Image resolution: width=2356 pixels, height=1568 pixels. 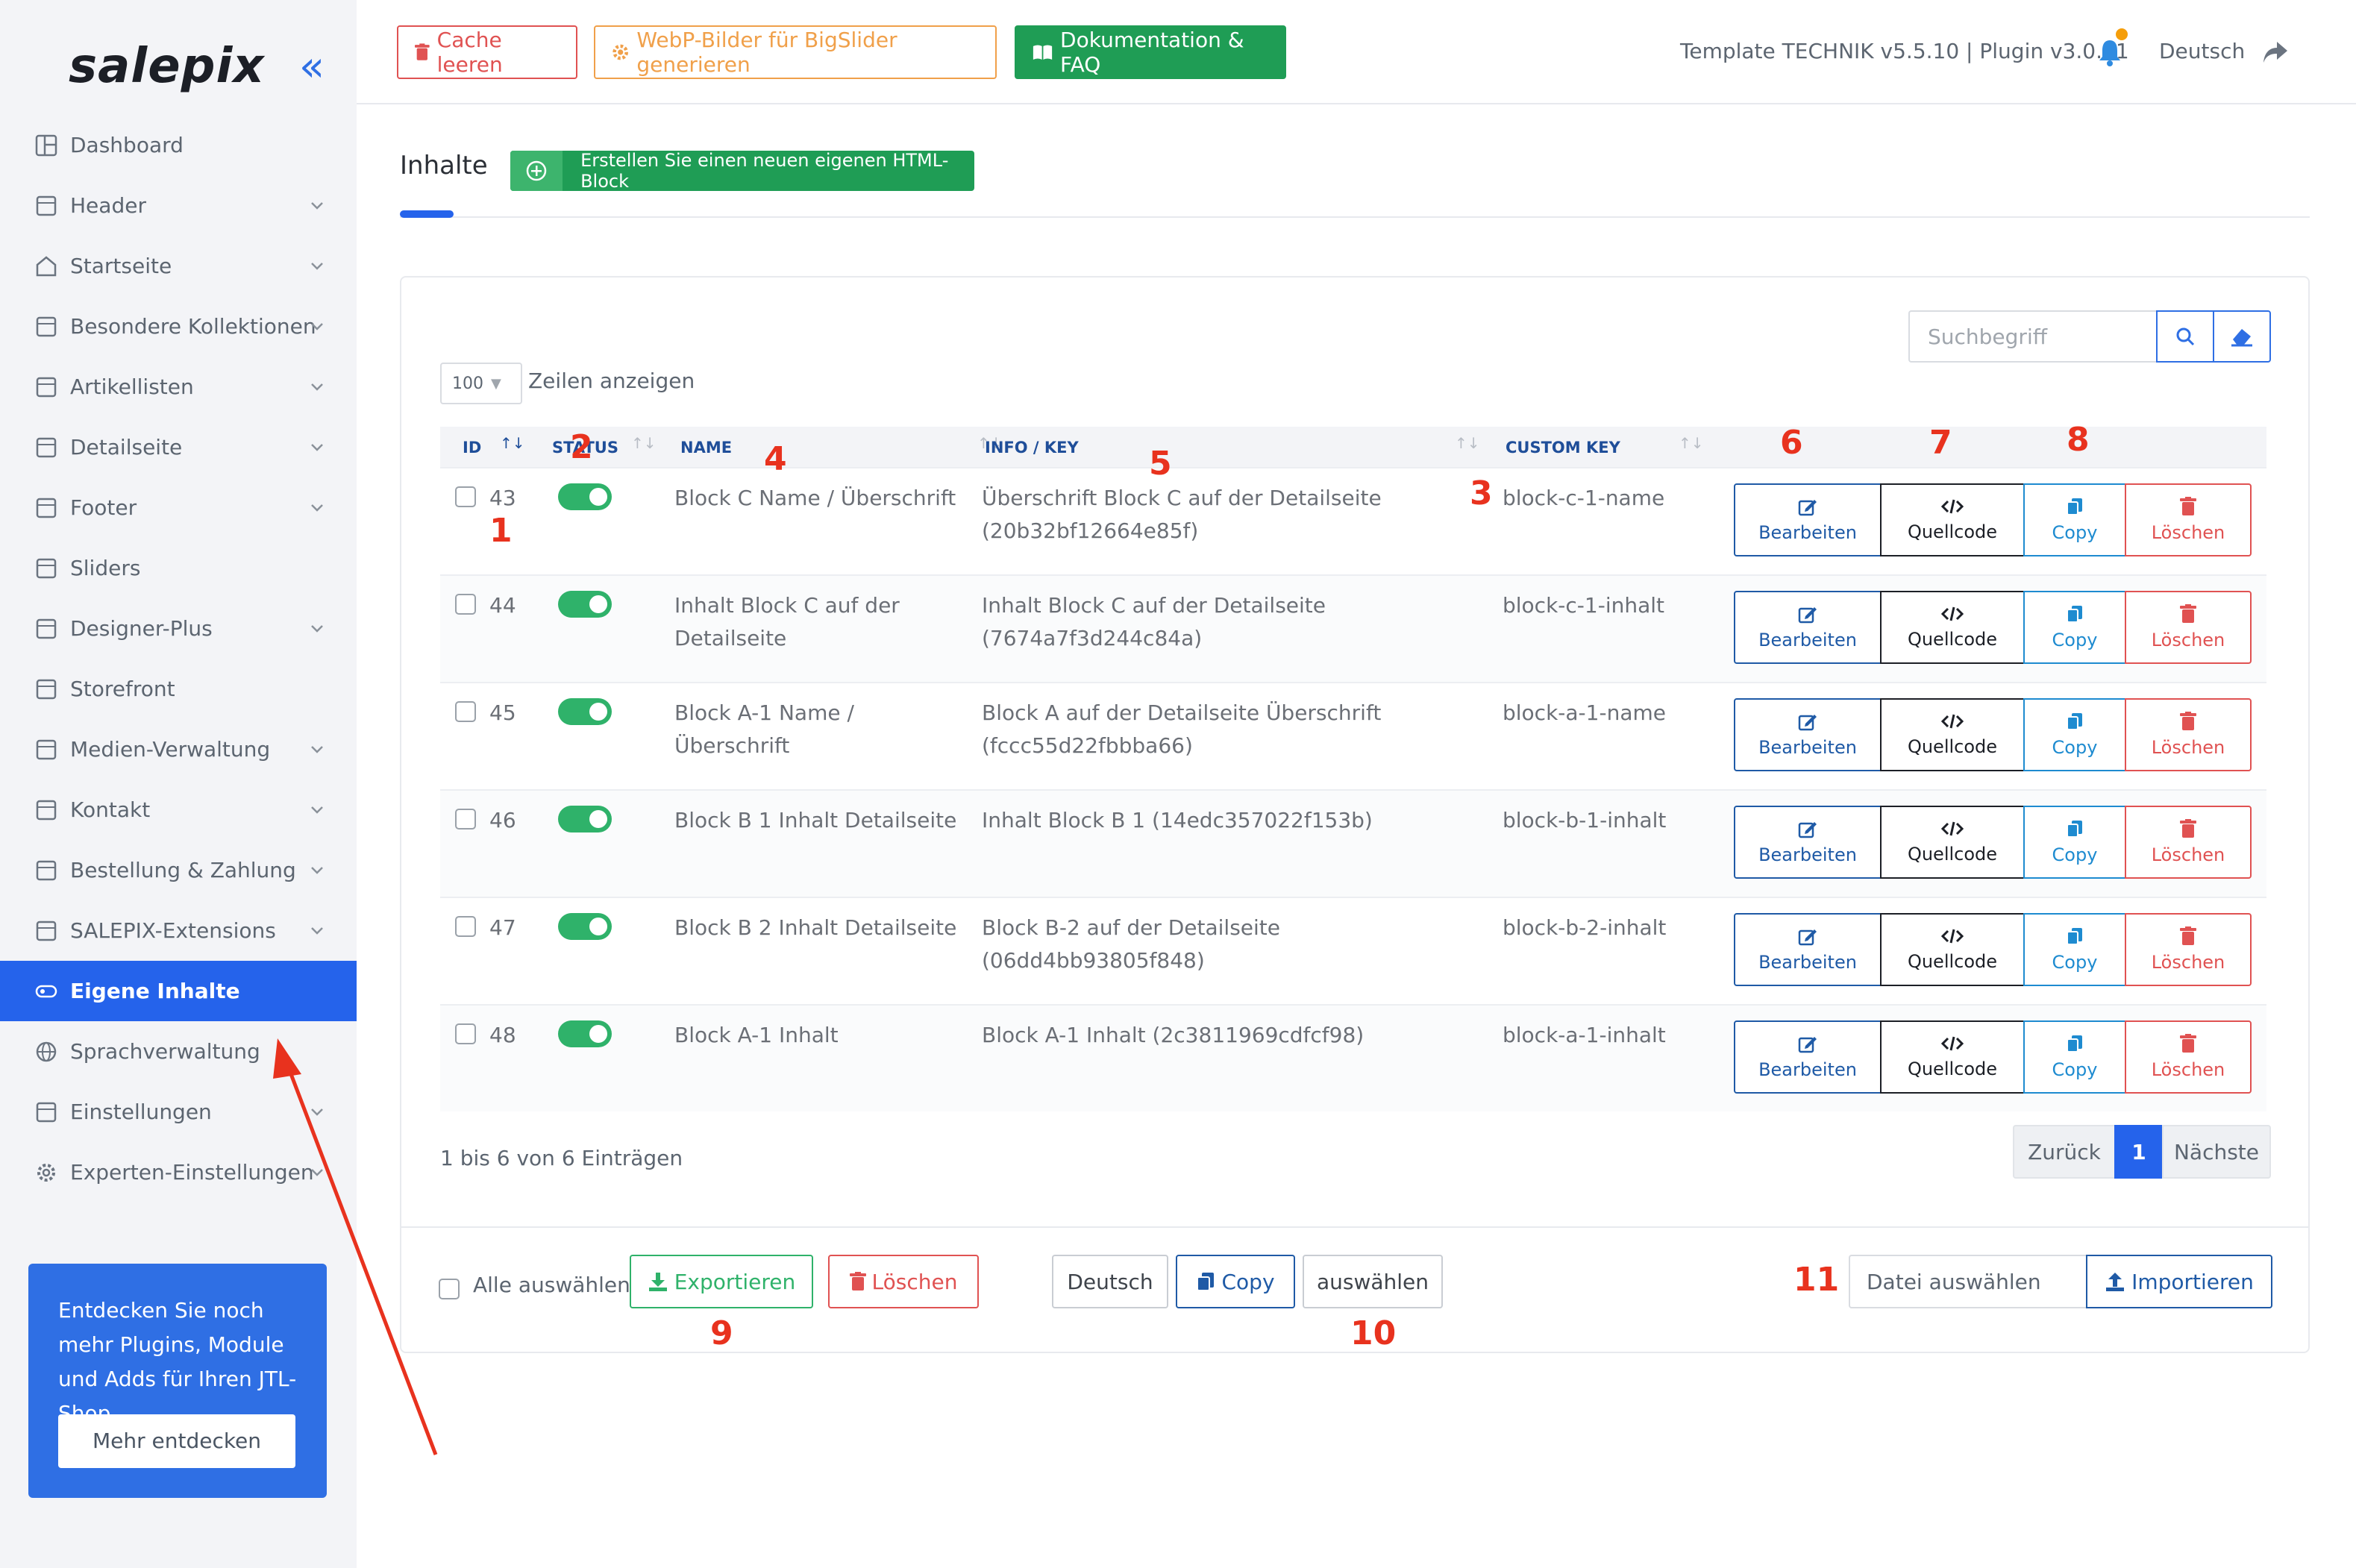 What do you see at coordinates (176, 1441) in the screenshot?
I see `mehr-entdecken-button: Mehr entdecken` at bounding box center [176, 1441].